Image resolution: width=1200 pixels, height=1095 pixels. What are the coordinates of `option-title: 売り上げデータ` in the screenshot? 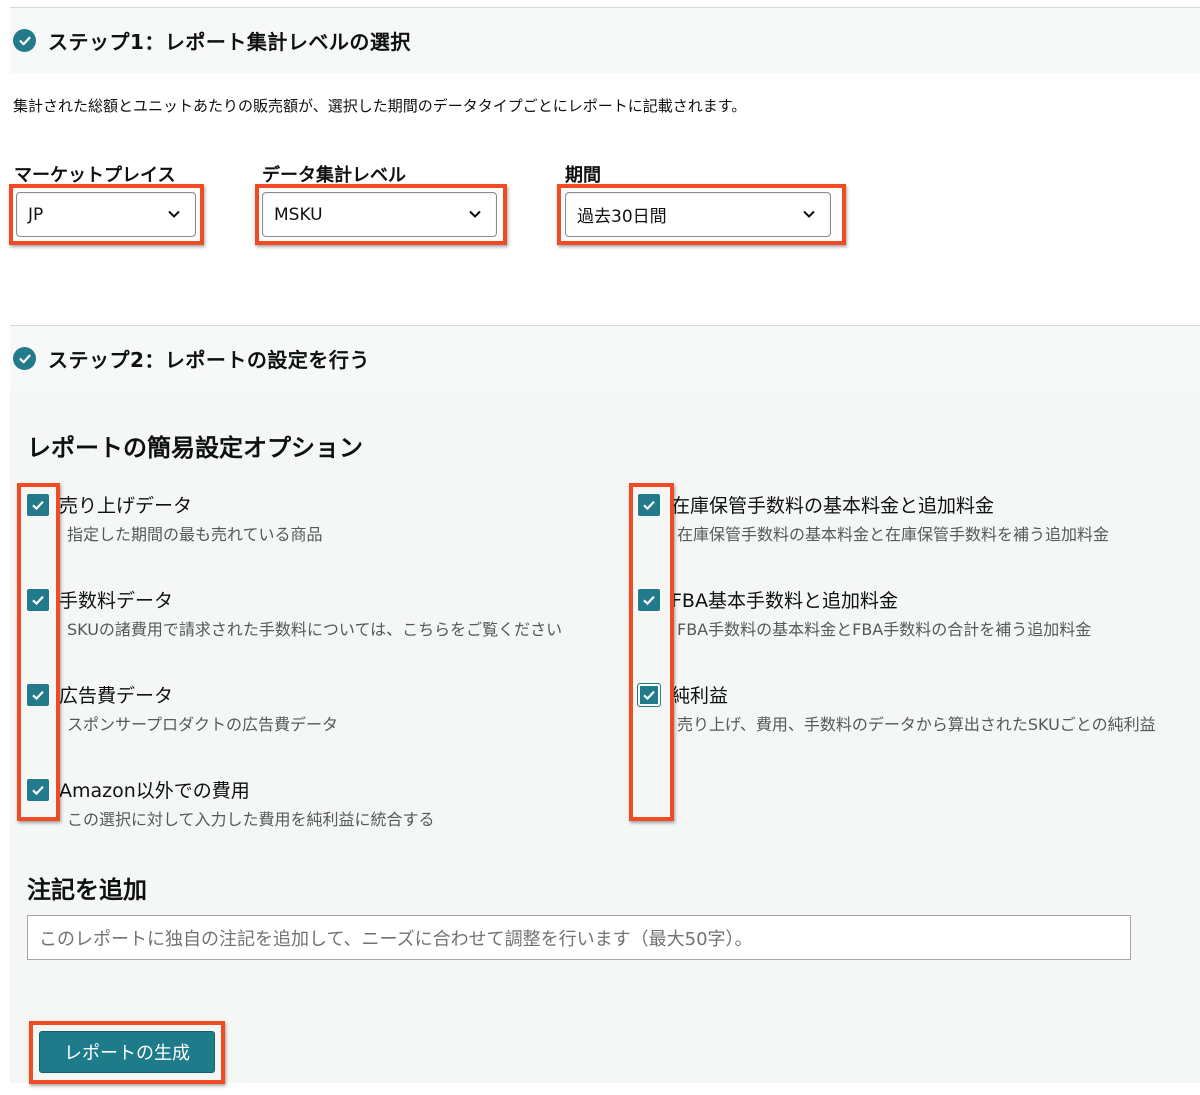 It's located at (126, 506).